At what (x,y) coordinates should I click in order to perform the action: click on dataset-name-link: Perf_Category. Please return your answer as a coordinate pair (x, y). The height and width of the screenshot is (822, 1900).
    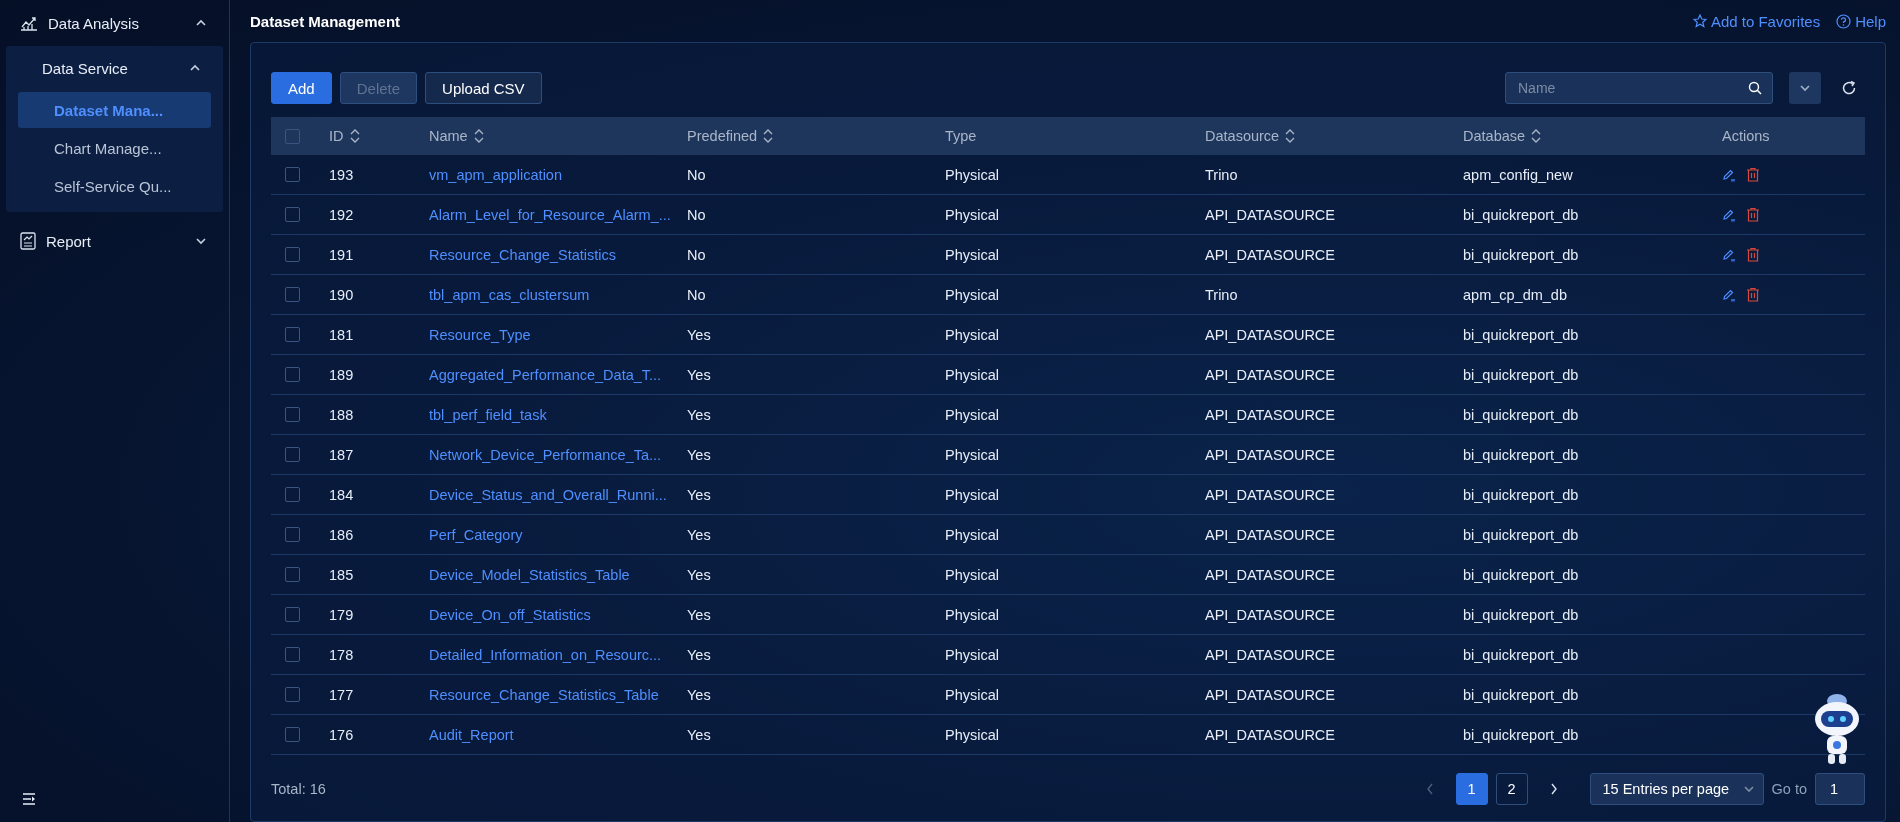
    Looking at the image, I should click on (476, 534).